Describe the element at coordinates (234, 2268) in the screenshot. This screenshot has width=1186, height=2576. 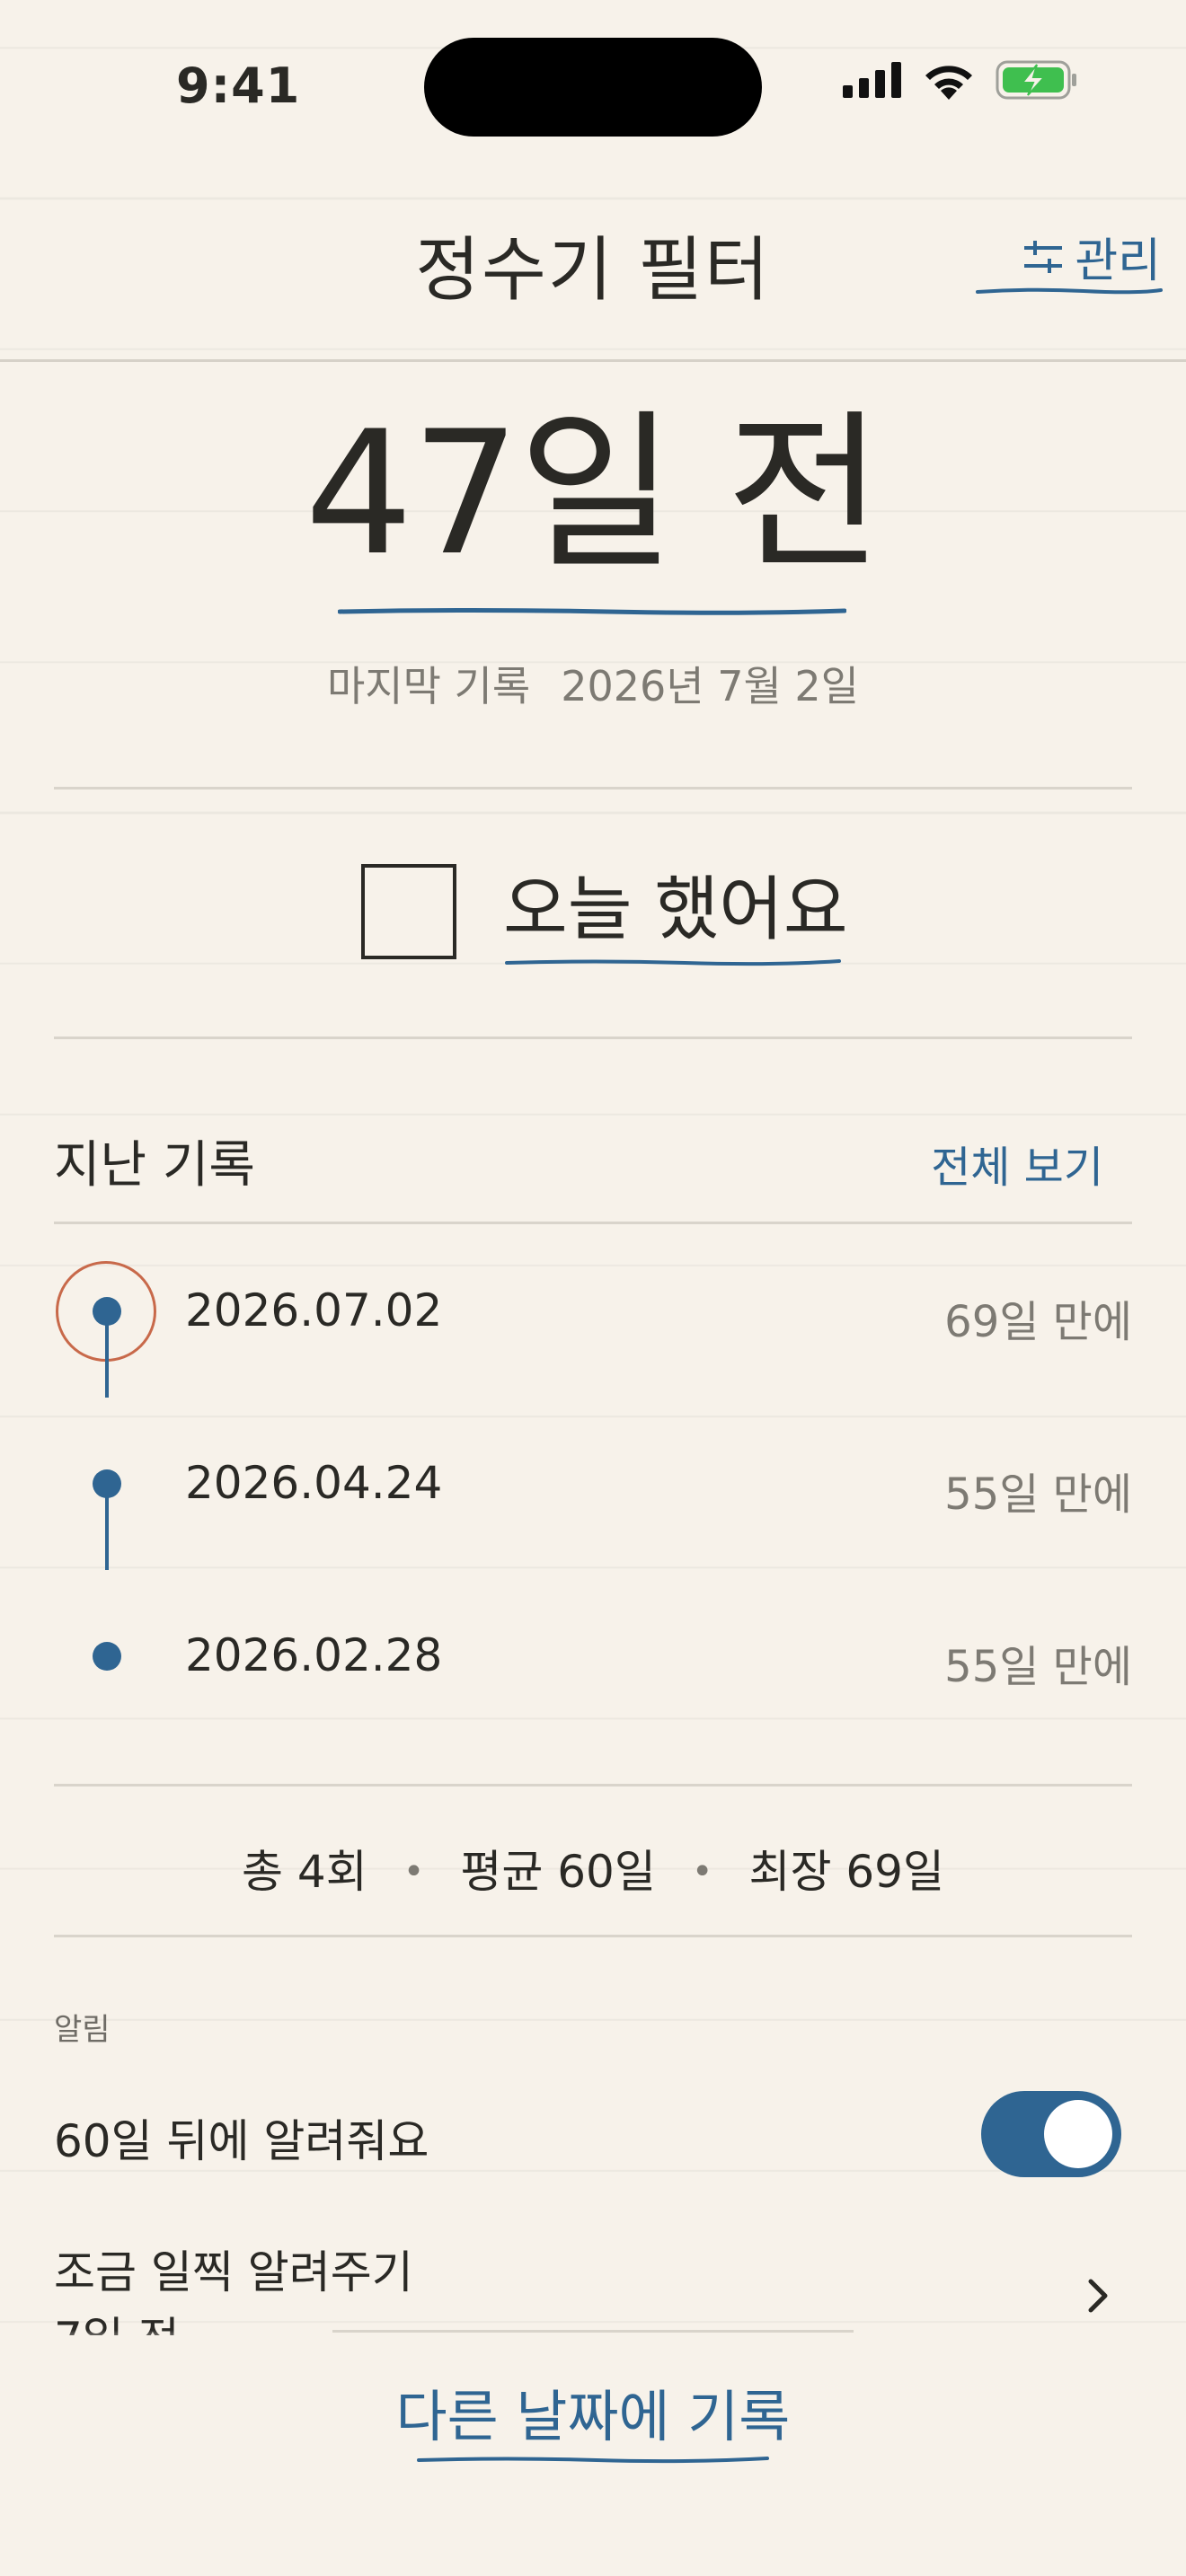
I see `early-remind-label: 조금 일찍 알려주기` at that location.